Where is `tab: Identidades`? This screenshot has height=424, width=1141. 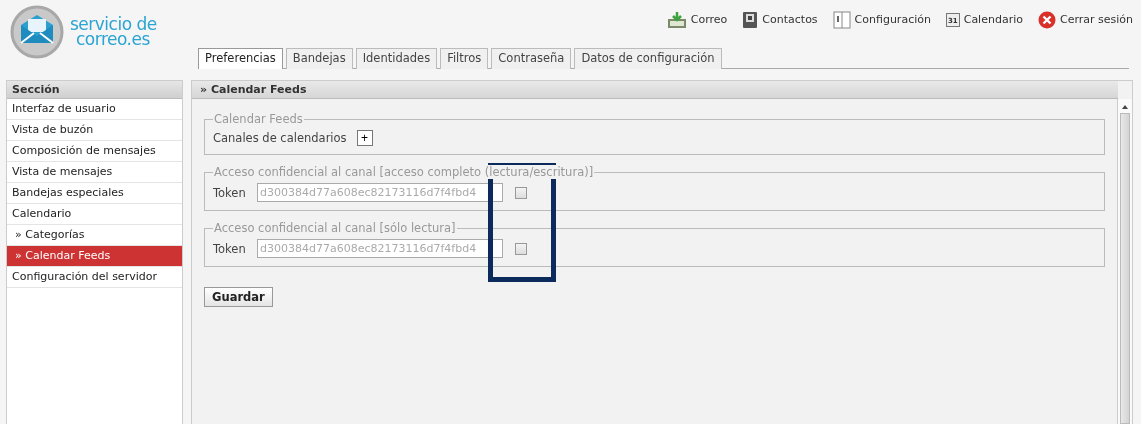
tab: Identidades is located at coordinates (396, 58).